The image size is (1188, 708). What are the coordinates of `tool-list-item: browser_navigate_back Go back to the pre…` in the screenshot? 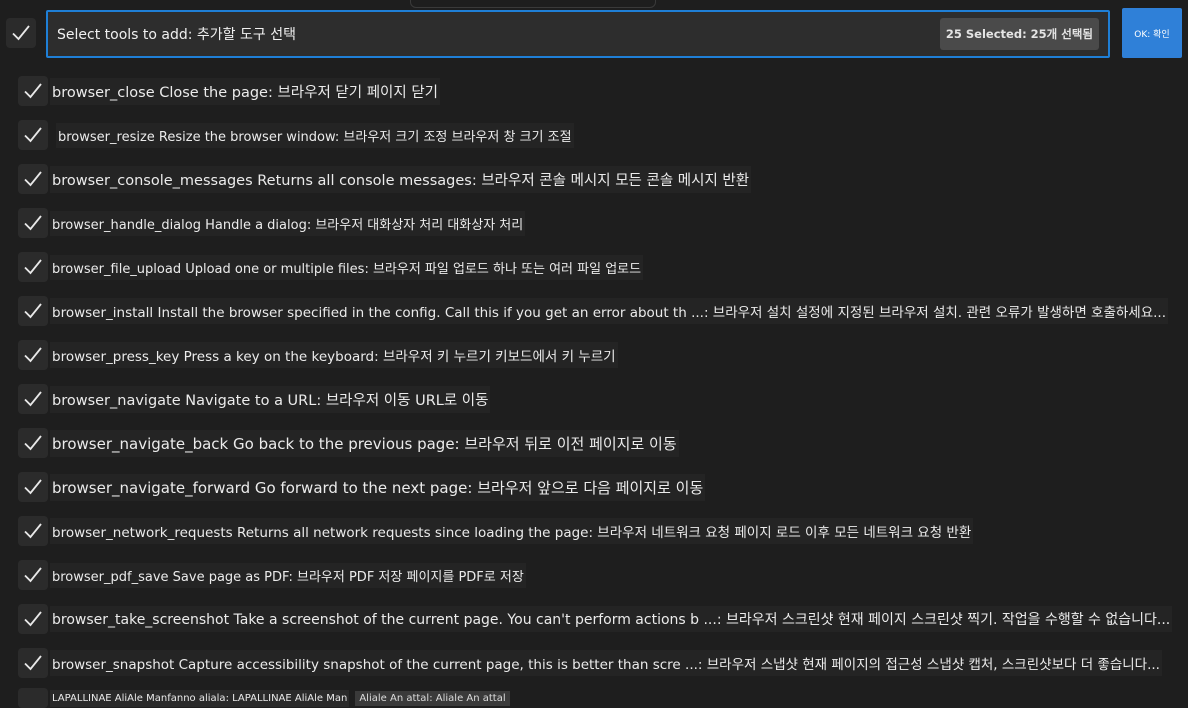 It's located at (348, 443).